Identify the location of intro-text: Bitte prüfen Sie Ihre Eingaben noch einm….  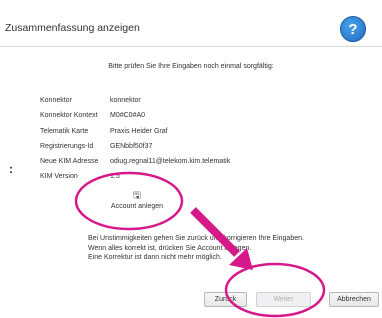
(191, 66).